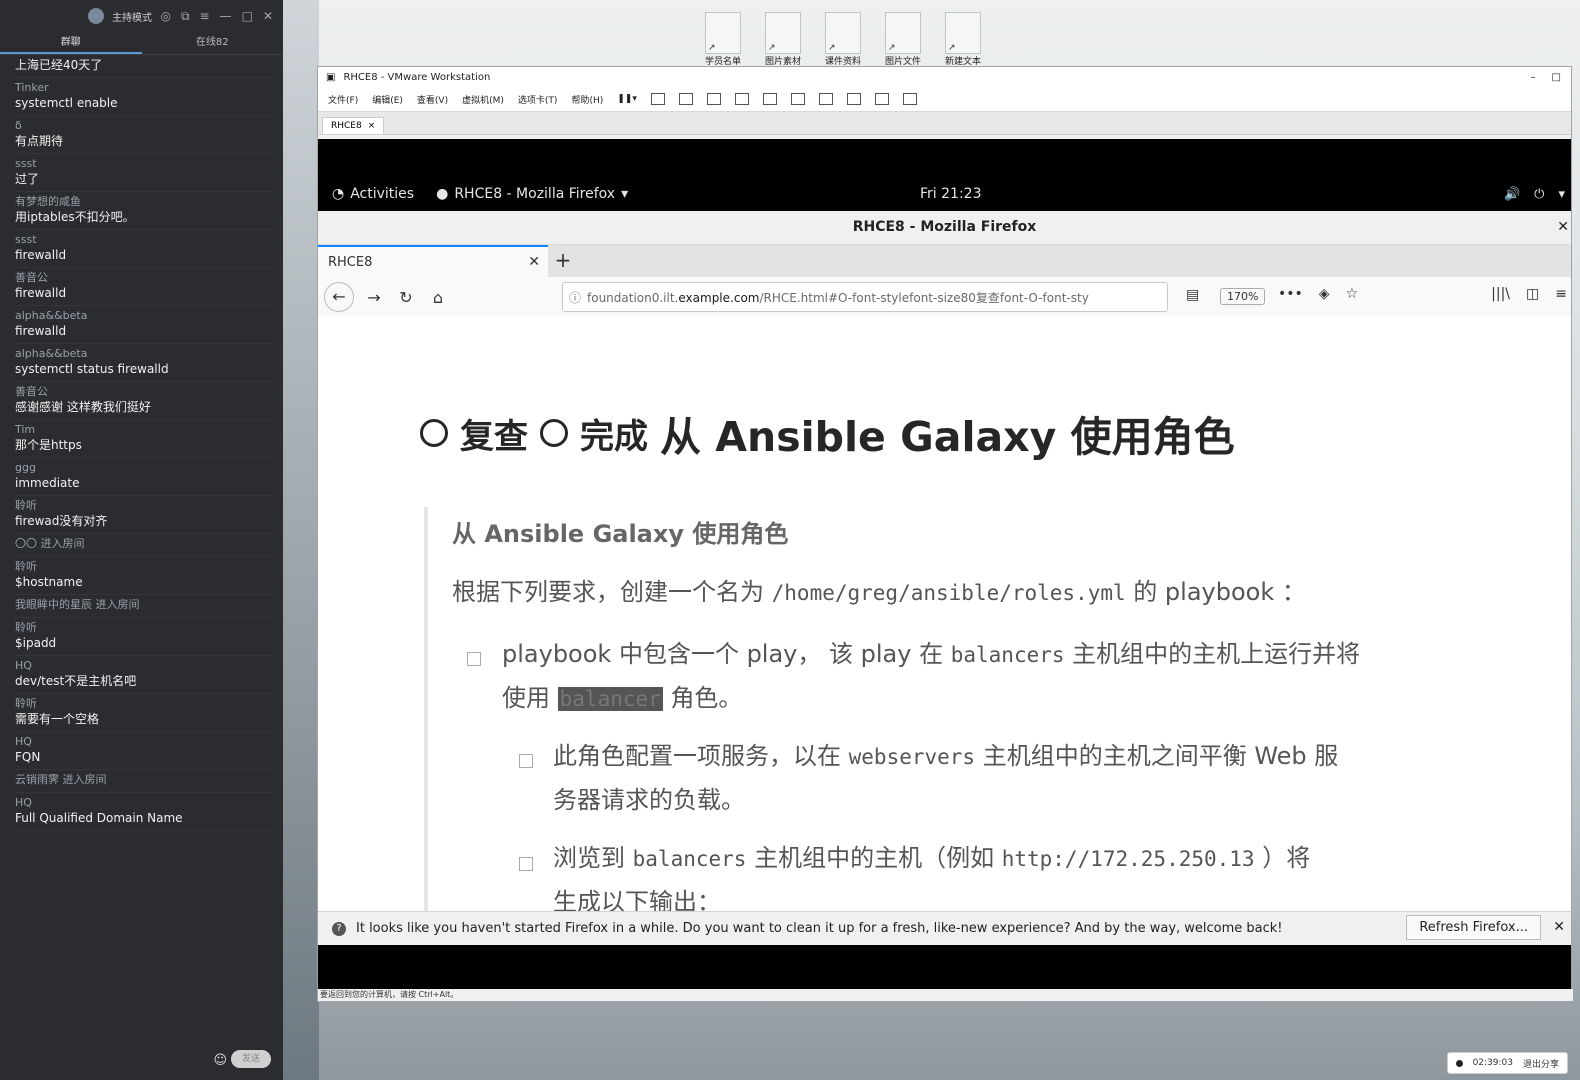 The image size is (1580, 1080). I want to click on unity-icon, so click(853, 99).